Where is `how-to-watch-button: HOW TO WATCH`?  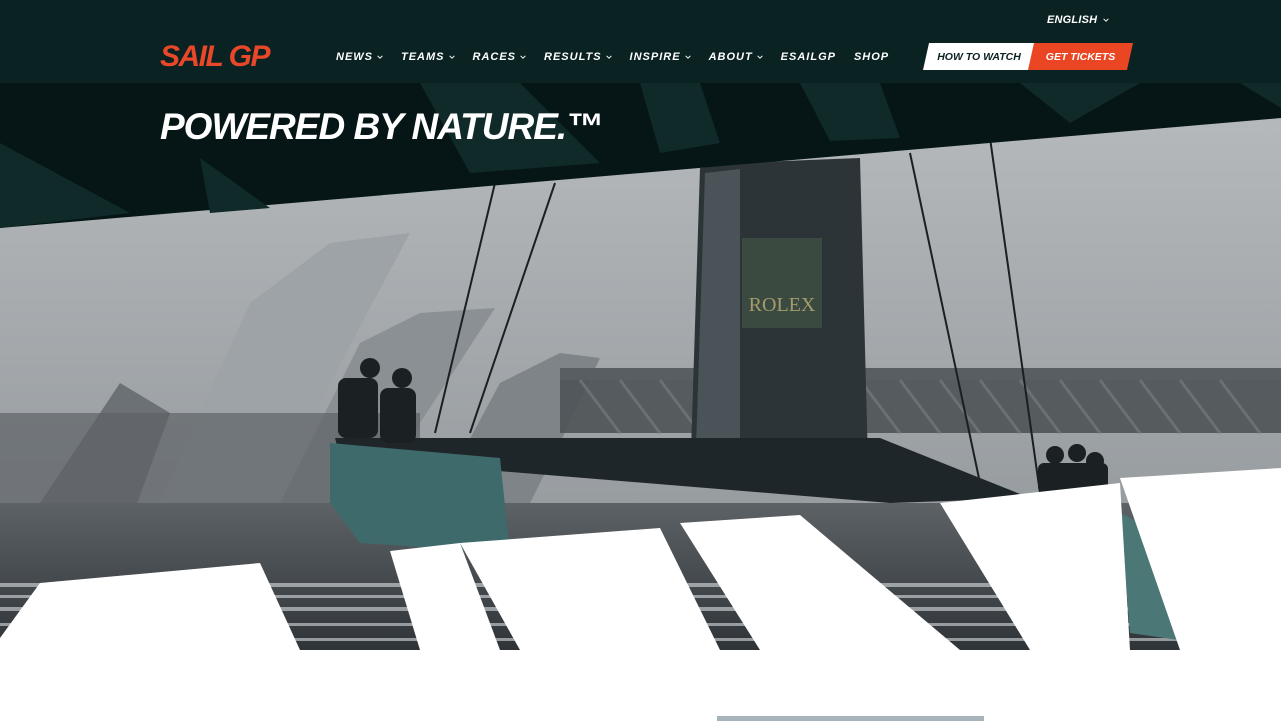 how-to-watch-button: HOW TO WATCH is located at coordinates (979, 56).